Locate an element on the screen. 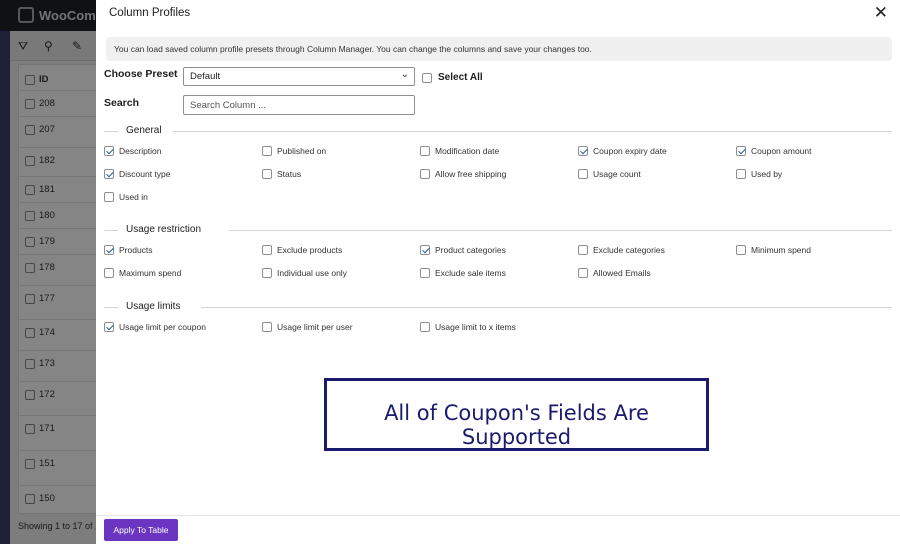  option-label: Allowed Emails is located at coordinates (622, 273).